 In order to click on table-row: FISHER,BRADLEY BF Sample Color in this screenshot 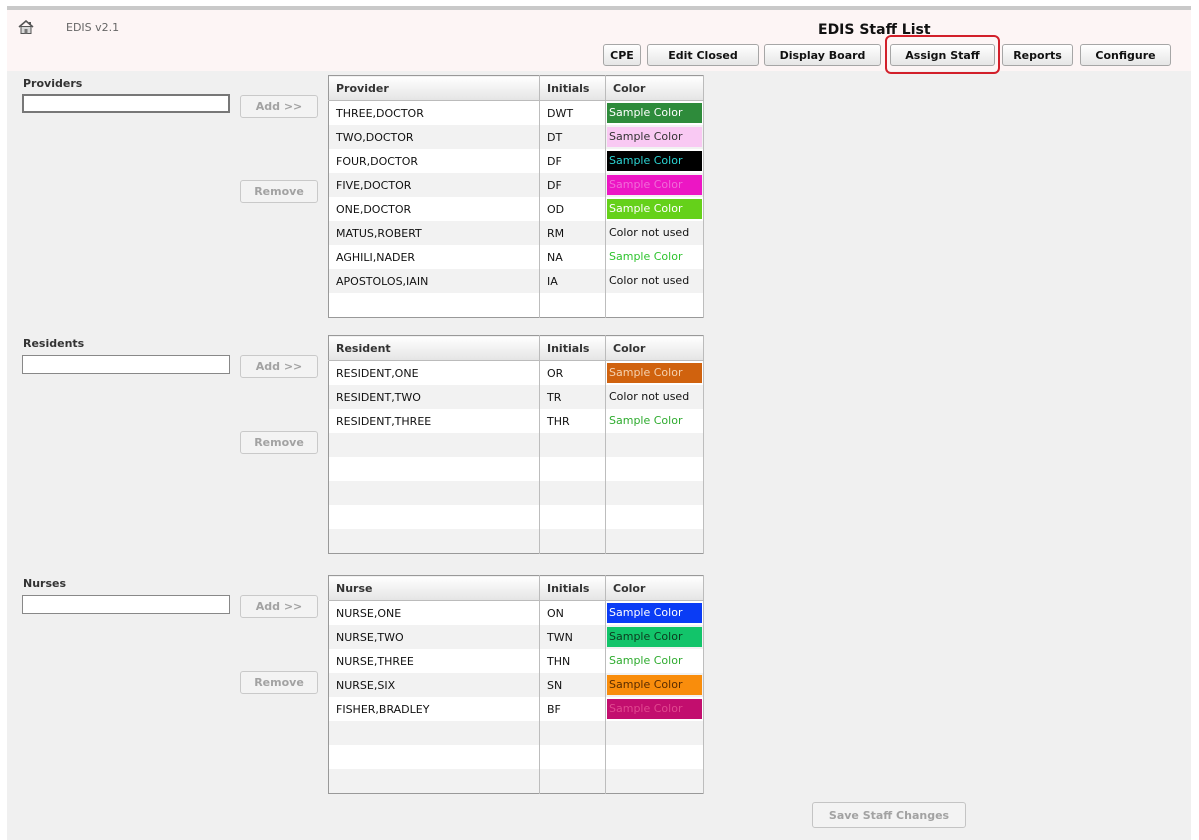, I will do `click(516, 709)`.